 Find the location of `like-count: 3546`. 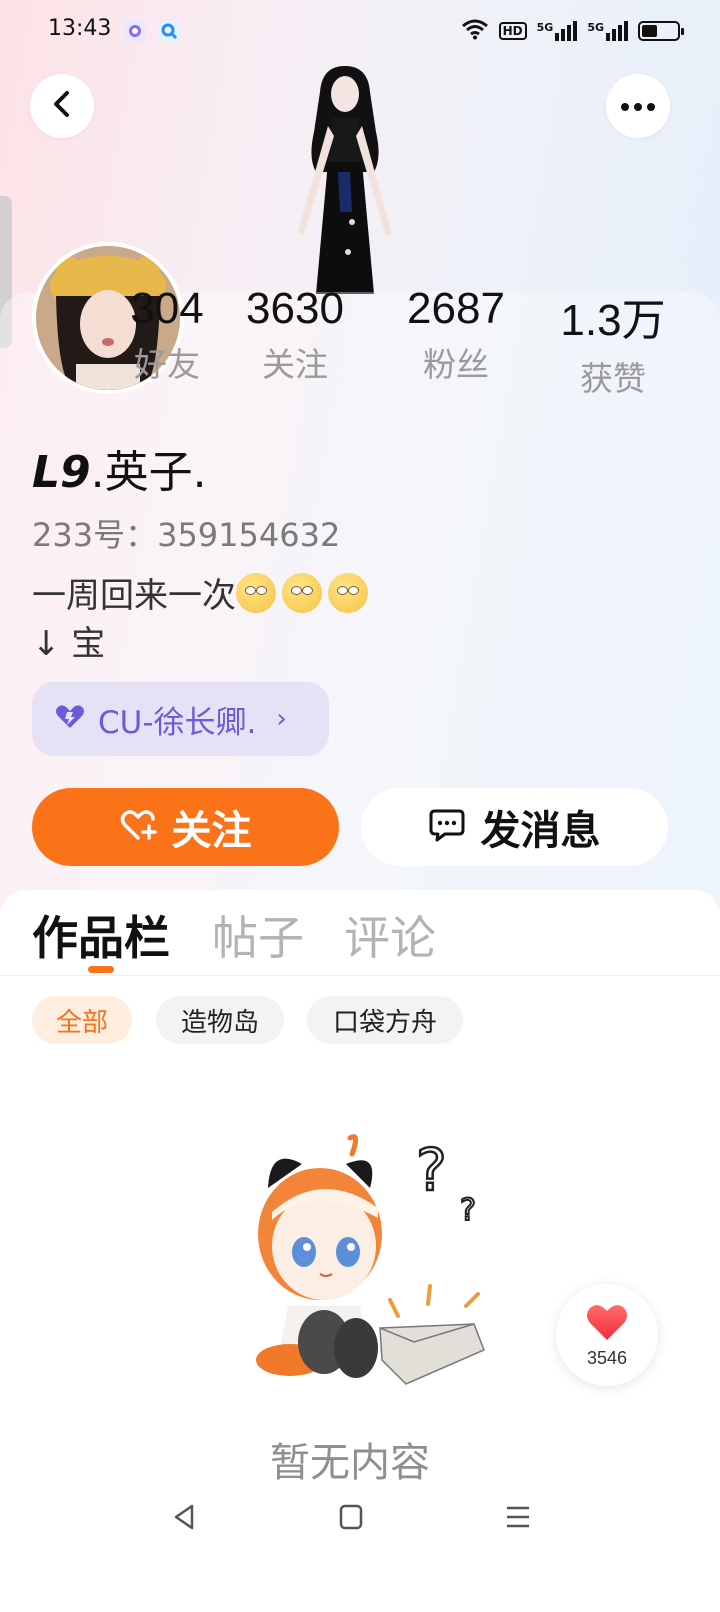

like-count: 3546 is located at coordinates (607, 1357).